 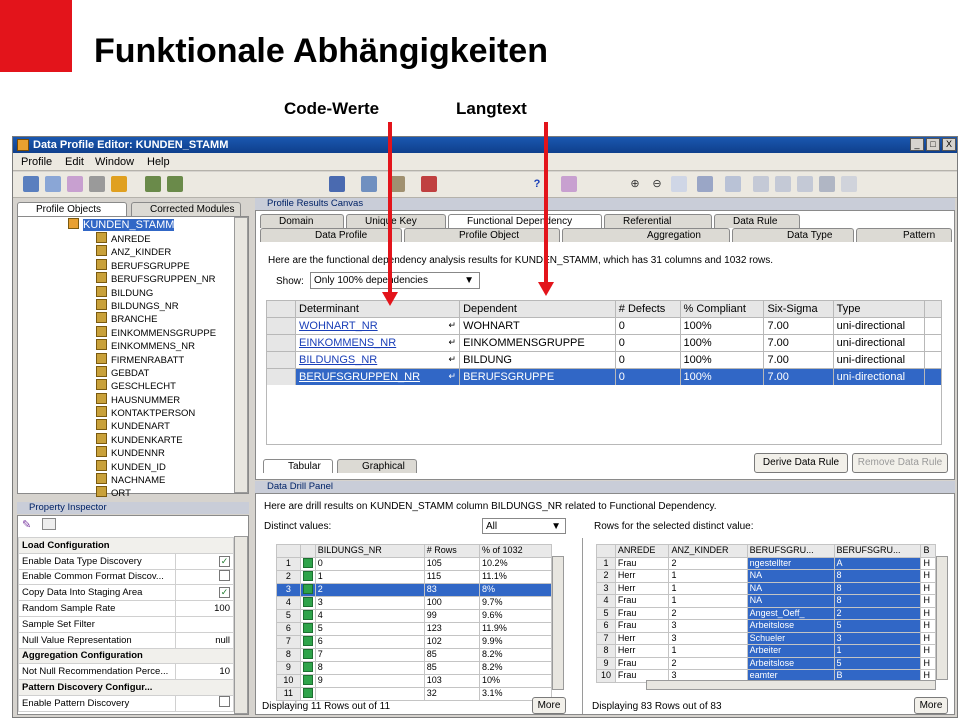 I want to click on tree-item: KUNDENNR, so click(x=166, y=452).